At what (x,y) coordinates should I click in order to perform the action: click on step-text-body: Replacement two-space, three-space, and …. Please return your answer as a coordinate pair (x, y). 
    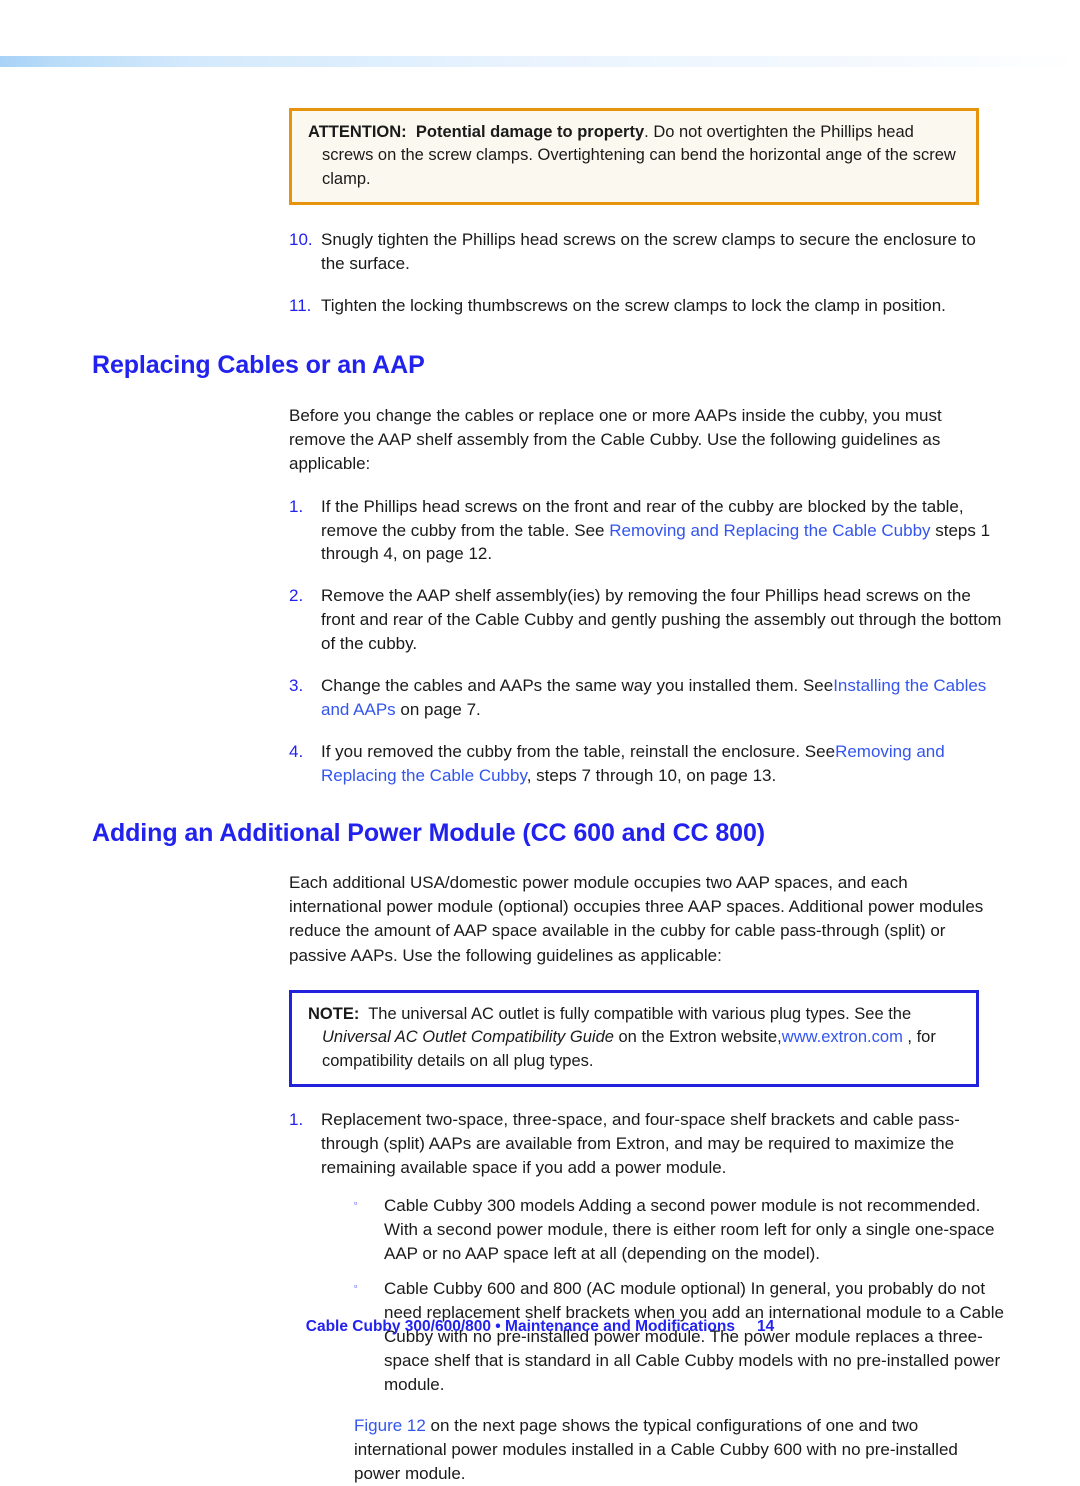
    Looking at the image, I should click on (640, 1143).